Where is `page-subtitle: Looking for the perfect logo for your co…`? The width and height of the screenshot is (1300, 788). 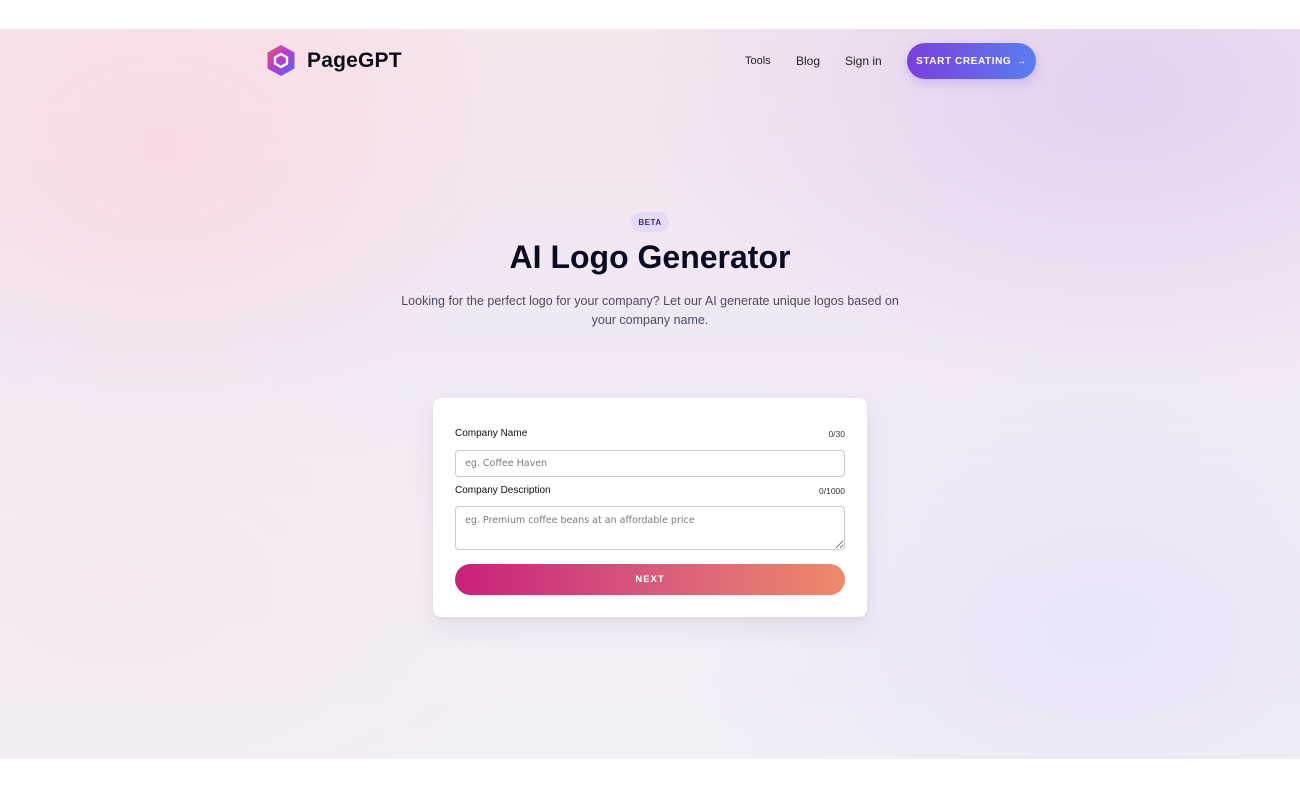 page-subtitle: Looking for the perfect logo for your co… is located at coordinates (650, 310).